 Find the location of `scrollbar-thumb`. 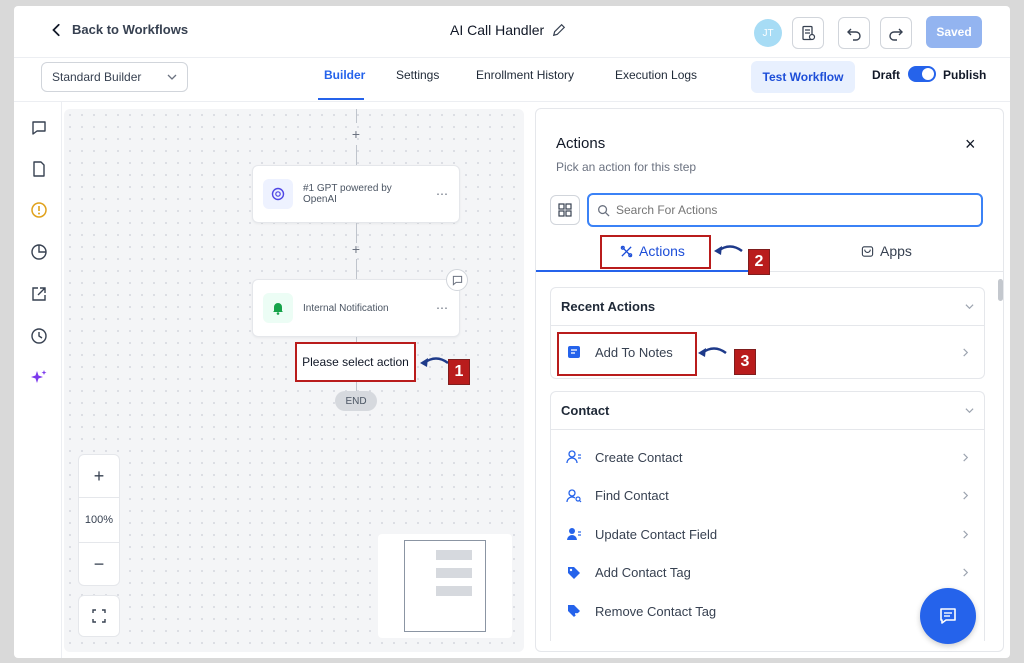

scrollbar-thumb is located at coordinates (1000, 290).